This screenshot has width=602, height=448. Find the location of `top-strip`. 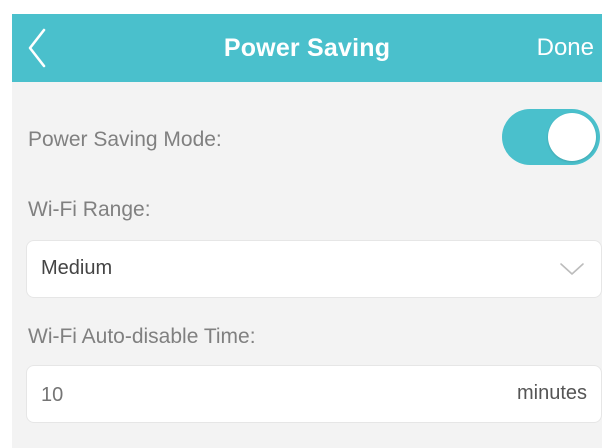

top-strip is located at coordinates (301, 7).